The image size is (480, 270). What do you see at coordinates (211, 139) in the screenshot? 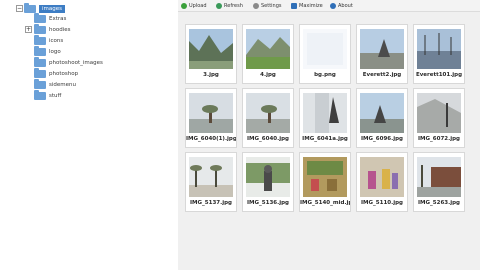
I see `file-name: IMG_6040(1).jpg` at bounding box center [211, 139].